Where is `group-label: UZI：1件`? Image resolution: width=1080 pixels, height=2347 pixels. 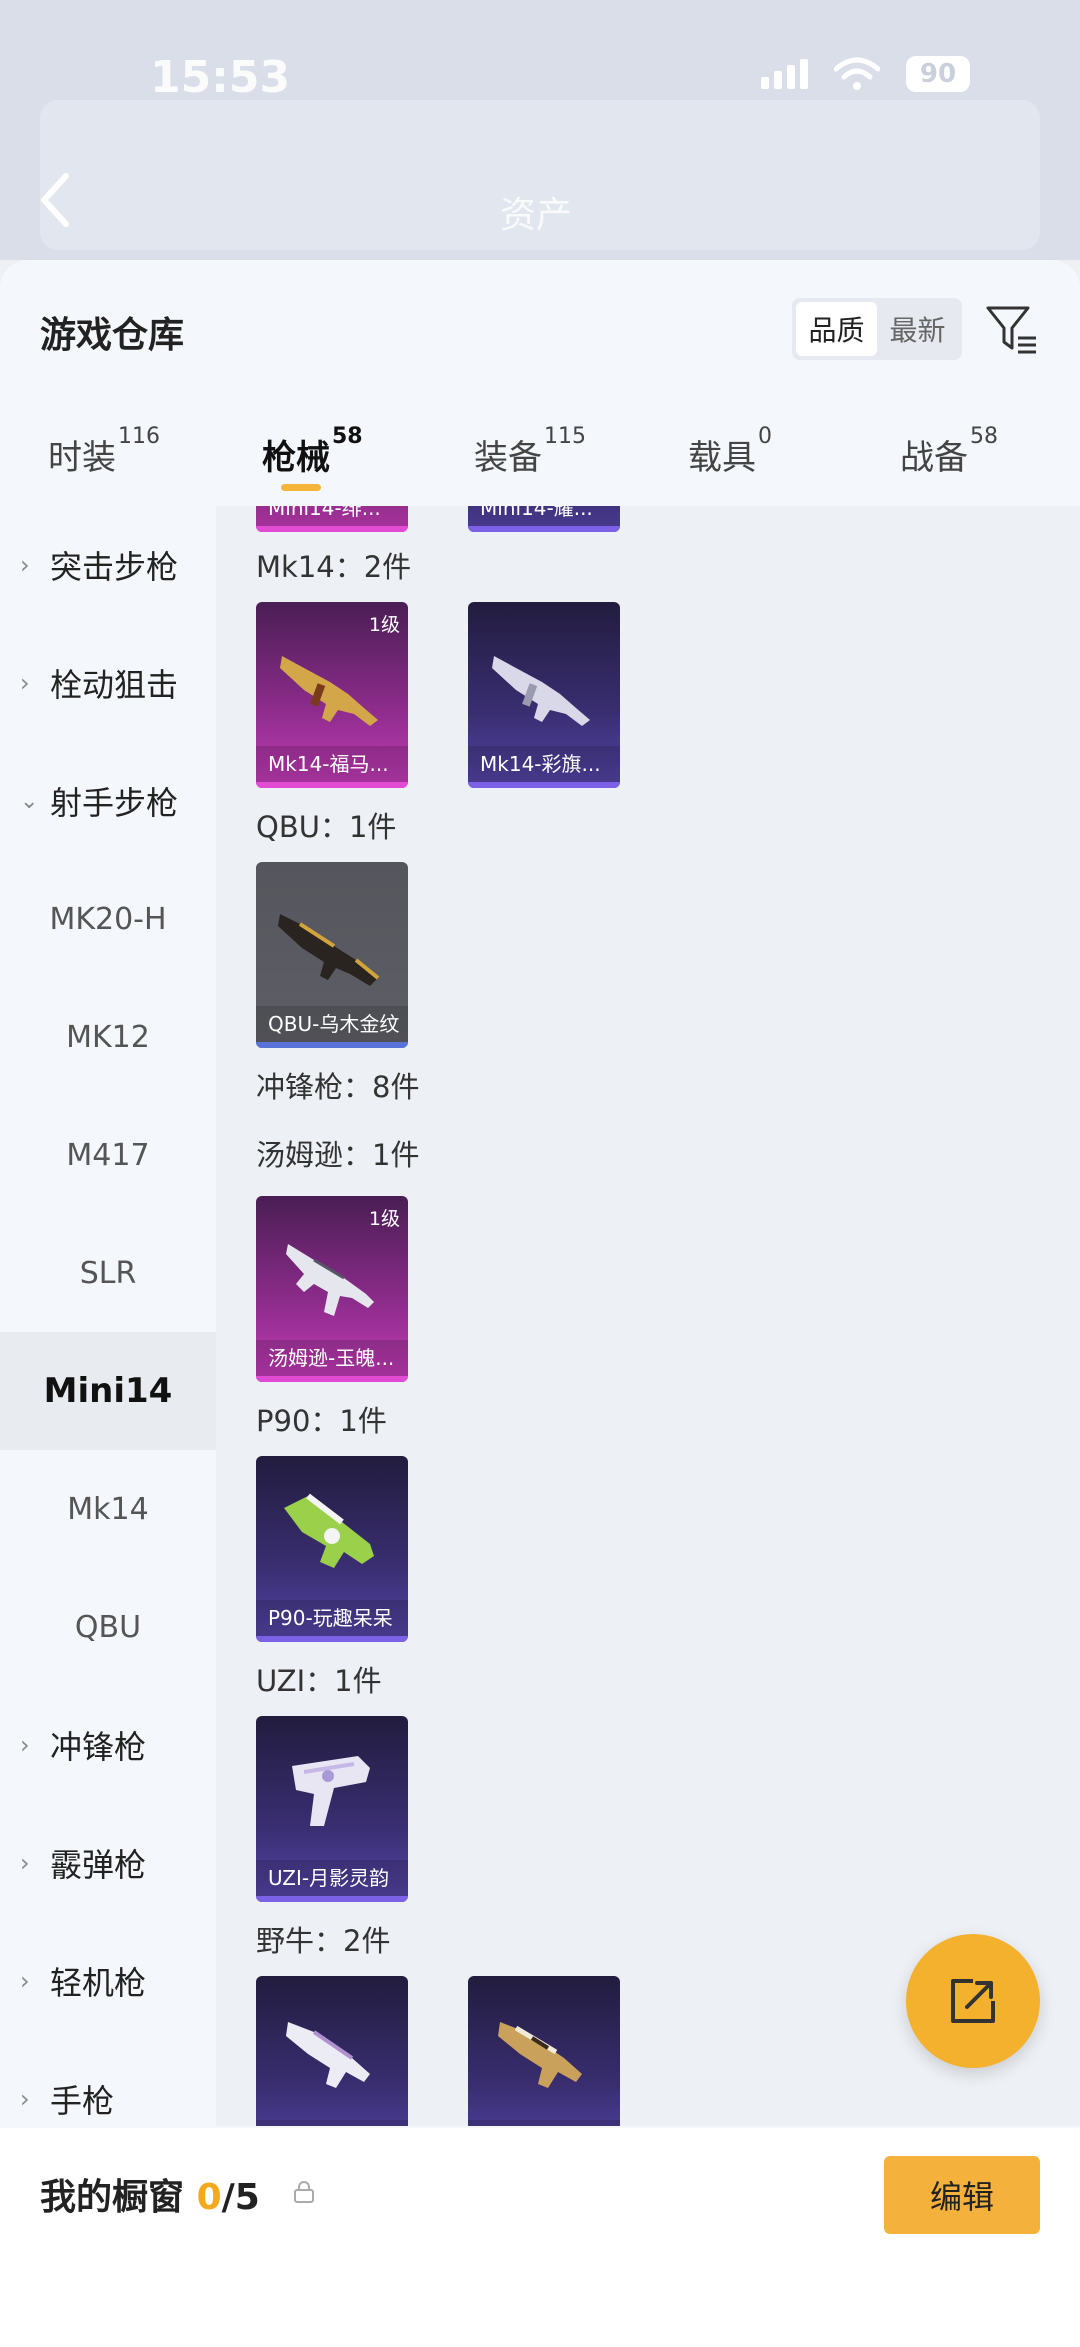 group-label: UZI：1件 is located at coordinates (319, 1681).